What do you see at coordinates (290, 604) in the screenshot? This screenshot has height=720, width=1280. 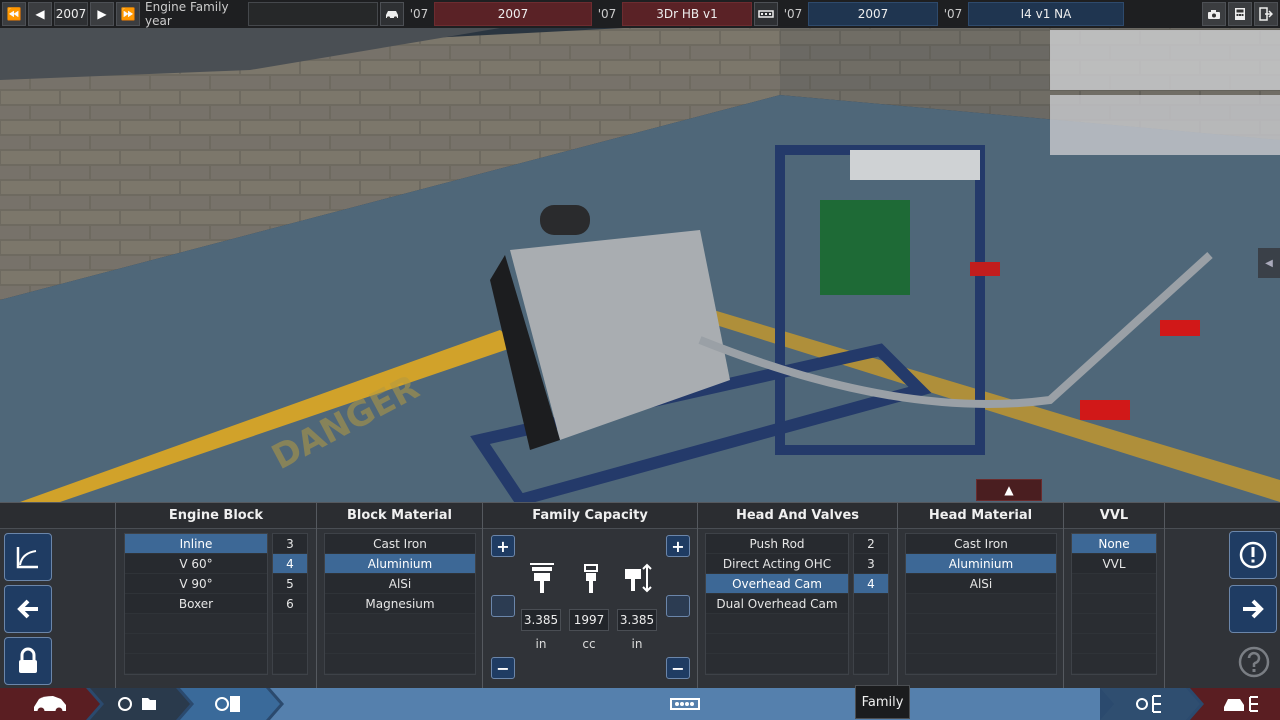 I see `cylinders-option-6: 6` at bounding box center [290, 604].